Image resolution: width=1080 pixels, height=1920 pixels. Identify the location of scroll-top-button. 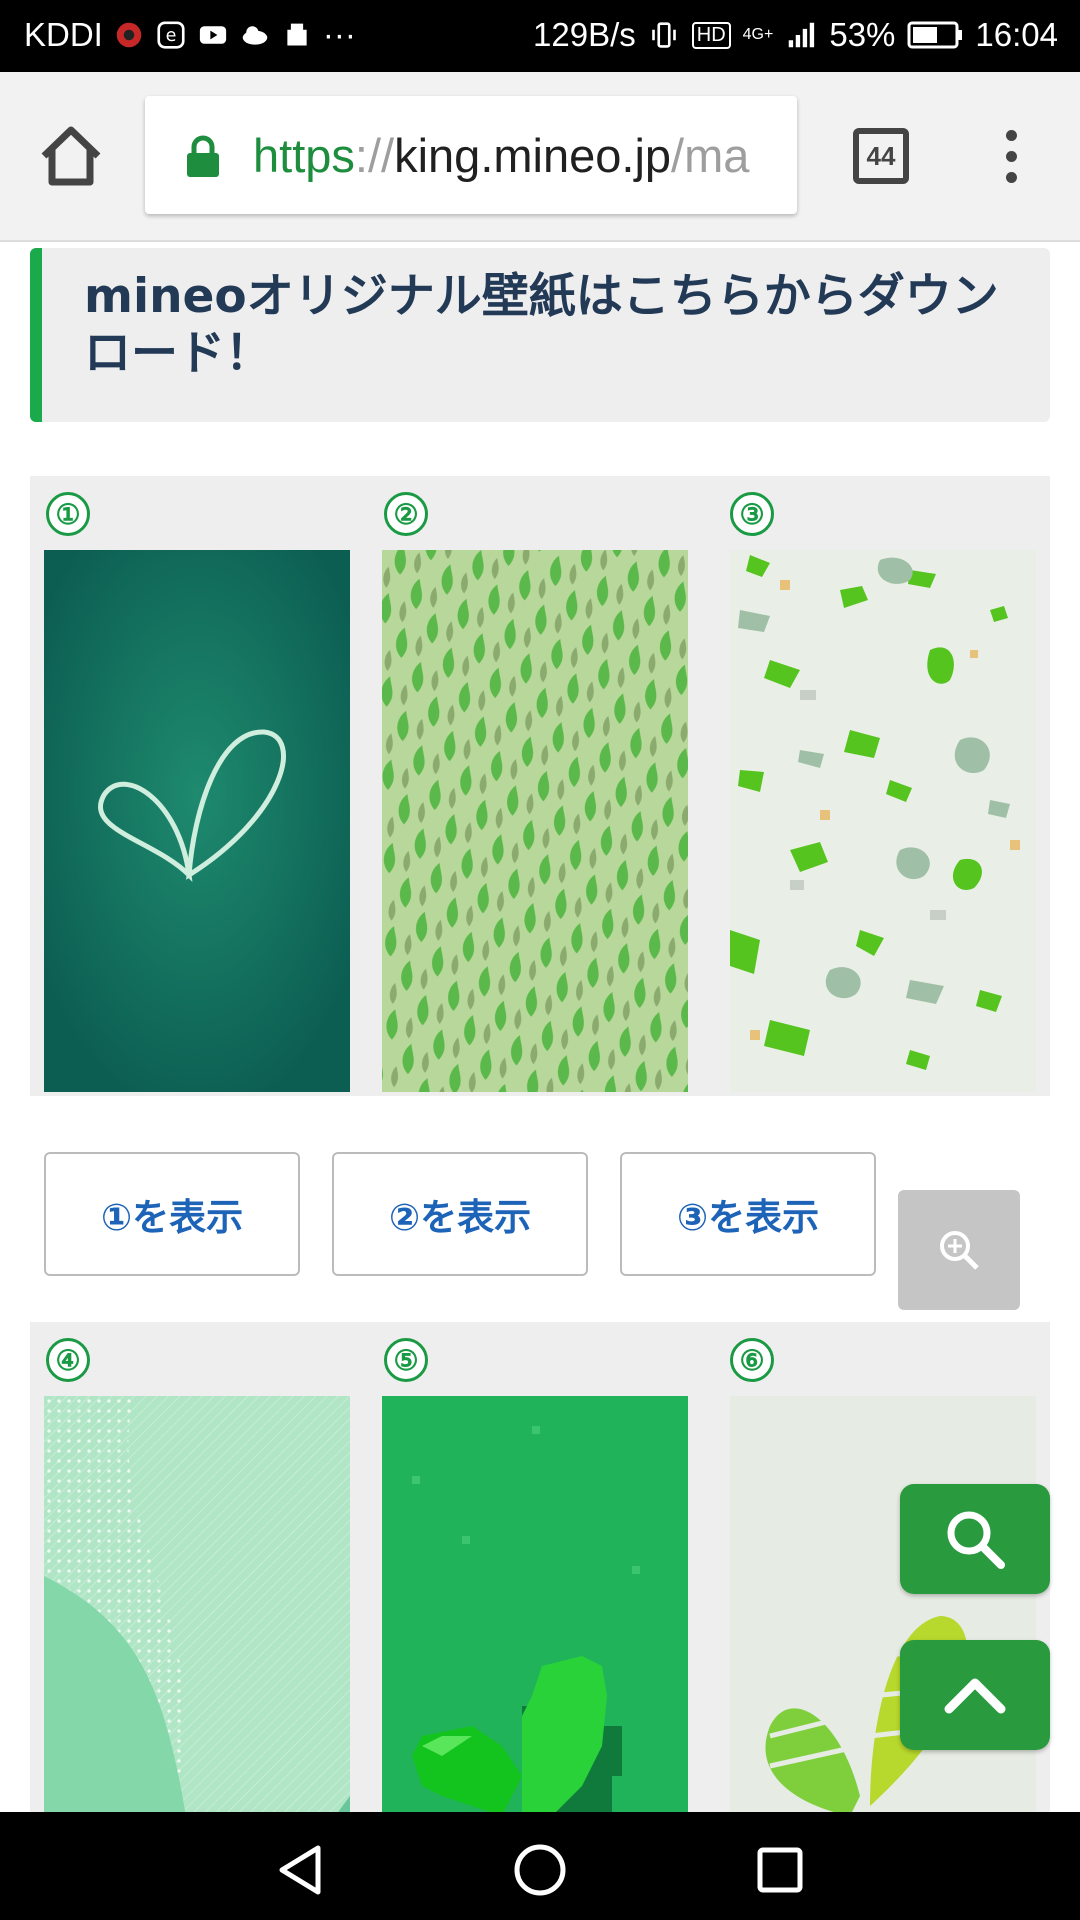
(975, 1695).